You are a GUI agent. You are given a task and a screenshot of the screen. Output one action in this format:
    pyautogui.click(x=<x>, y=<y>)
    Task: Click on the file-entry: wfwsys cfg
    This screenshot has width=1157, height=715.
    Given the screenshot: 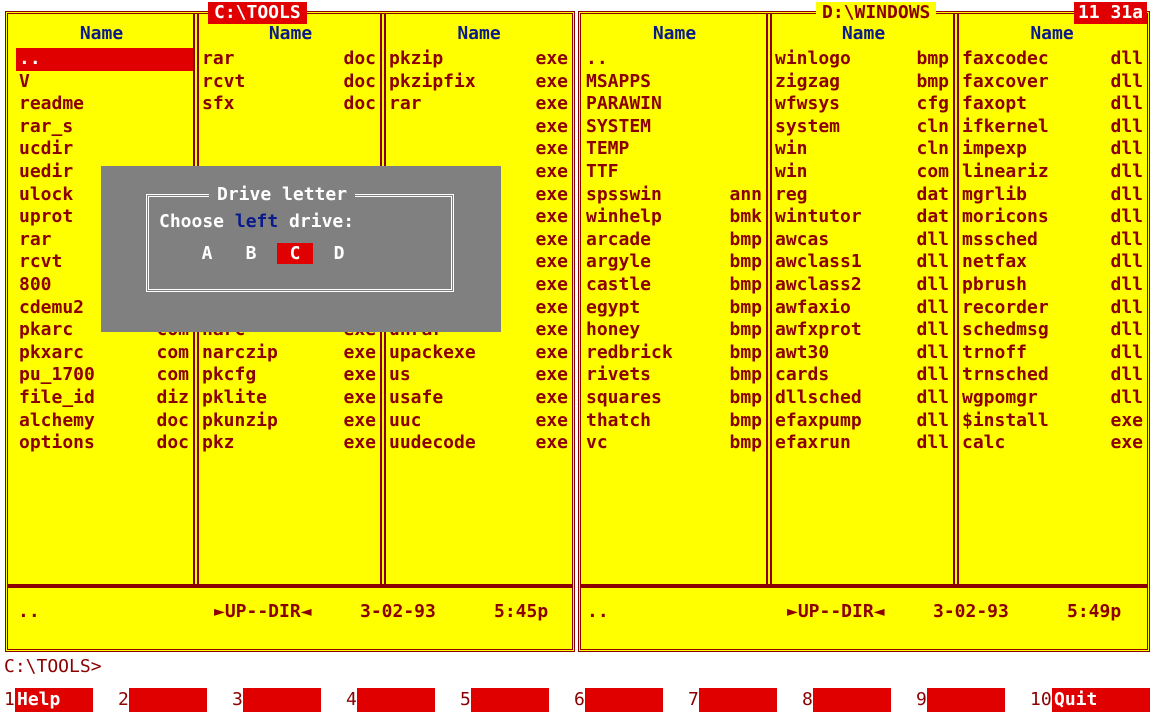 What is the action you would take?
    pyautogui.click(x=862, y=104)
    